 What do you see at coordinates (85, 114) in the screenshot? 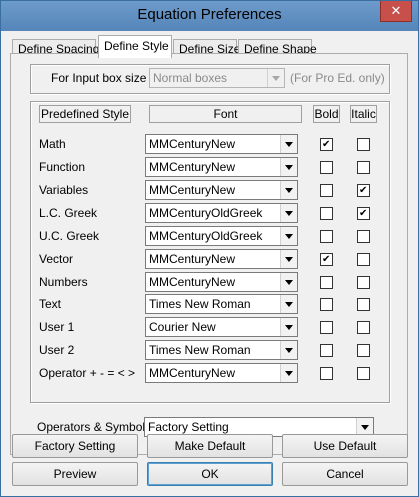
I see `header-predefined-style: Predefined Style` at bounding box center [85, 114].